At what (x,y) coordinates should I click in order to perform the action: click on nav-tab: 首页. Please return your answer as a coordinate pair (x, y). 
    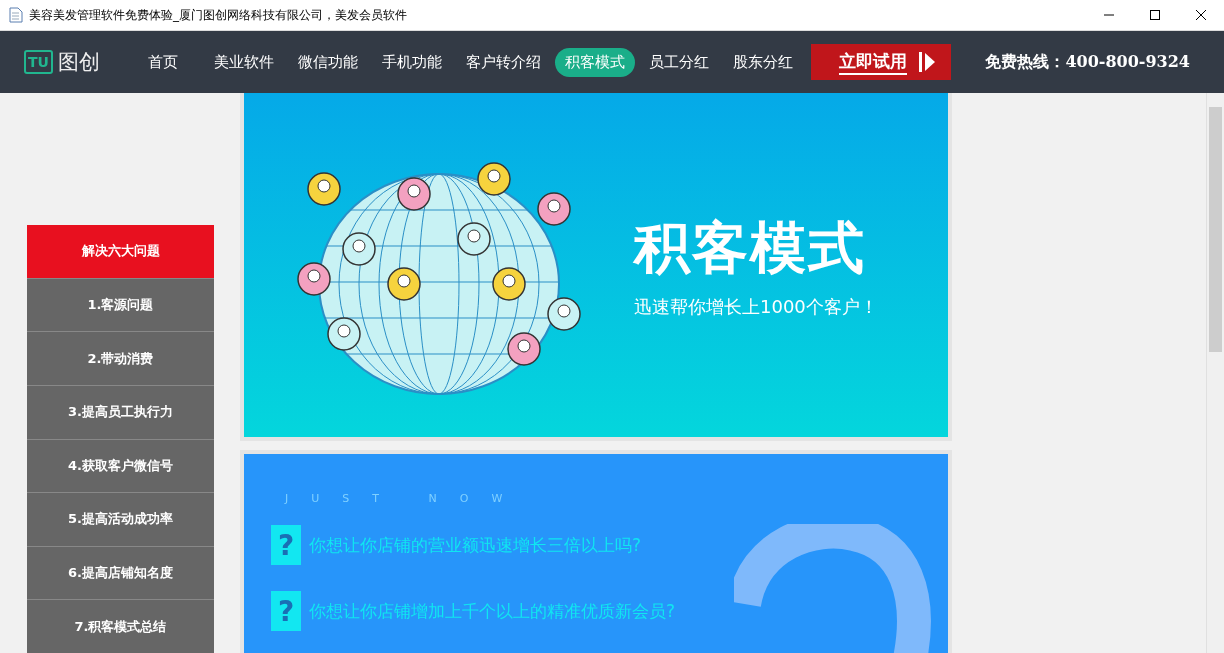
    Looking at the image, I should click on (162, 62).